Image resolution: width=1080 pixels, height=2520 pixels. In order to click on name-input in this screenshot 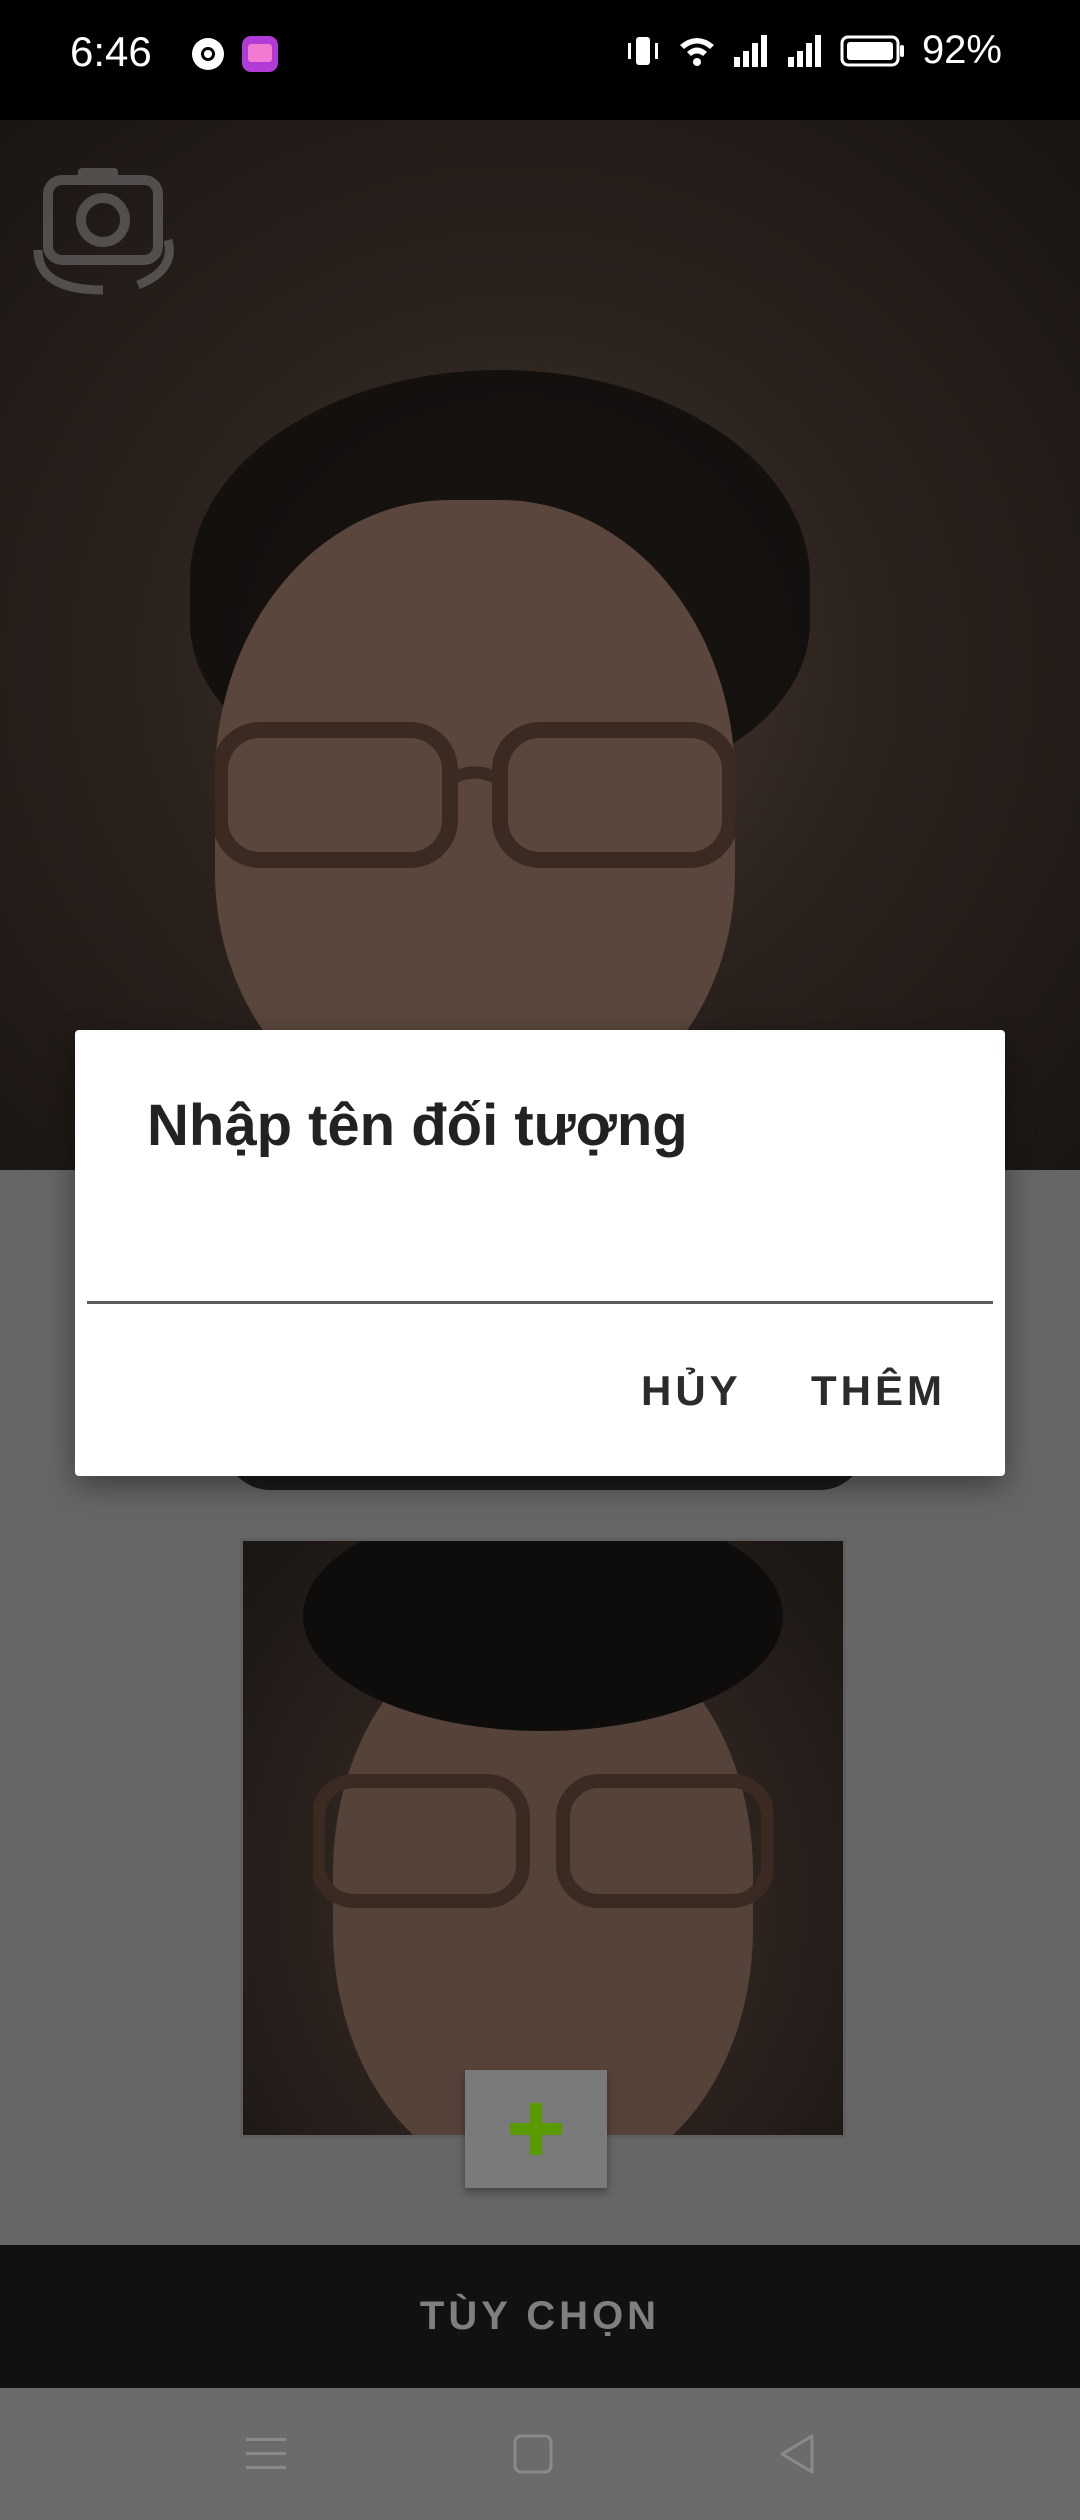, I will do `click(540, 1257)`.